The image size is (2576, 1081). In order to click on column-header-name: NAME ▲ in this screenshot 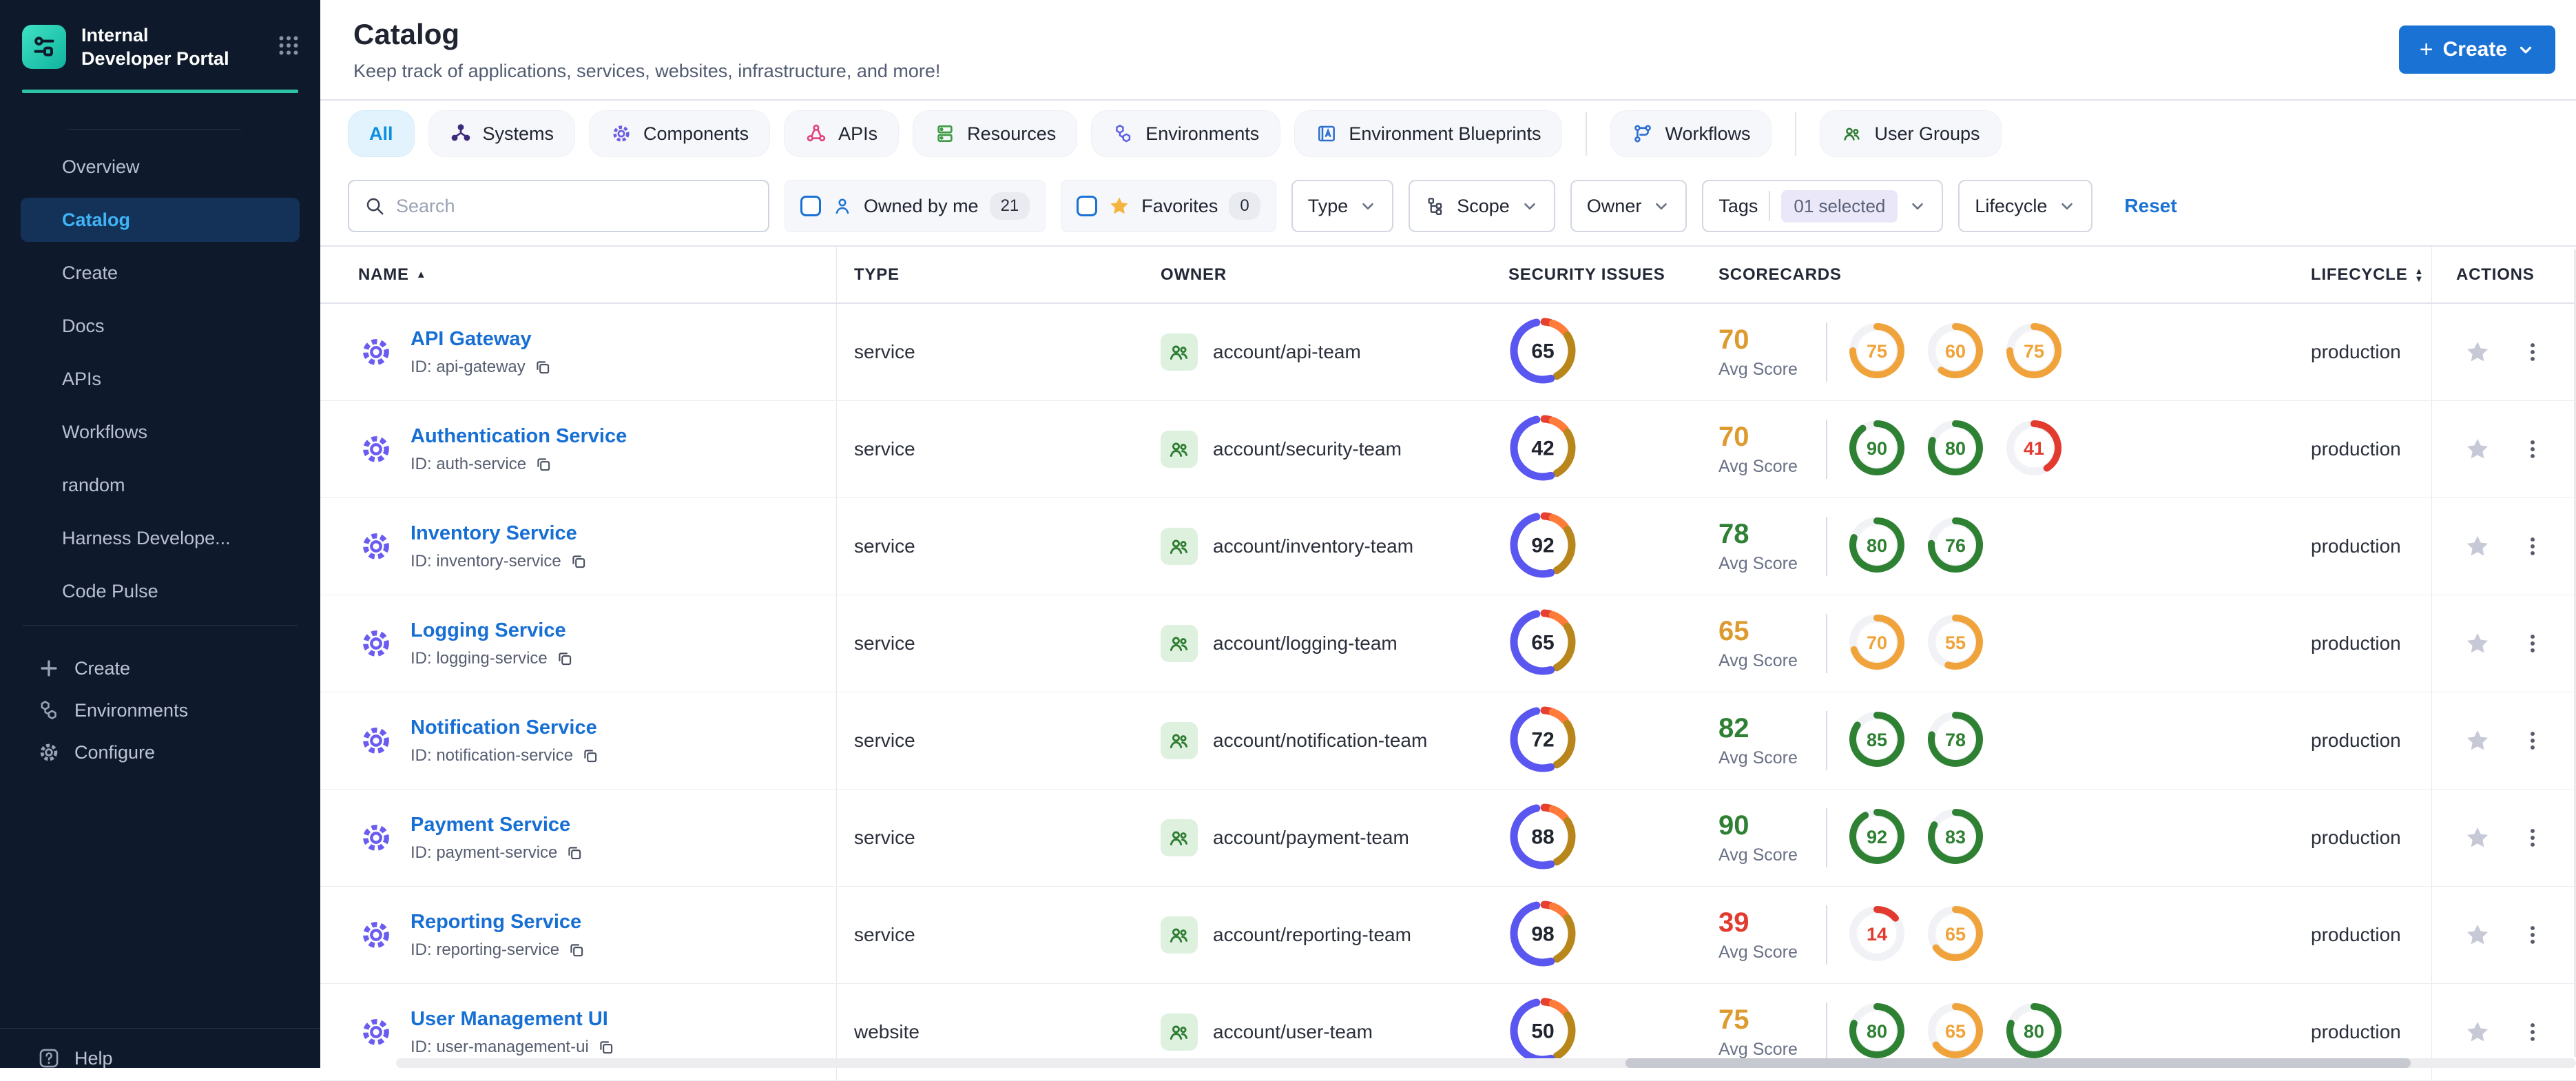, I will do `click(578, 275)`.